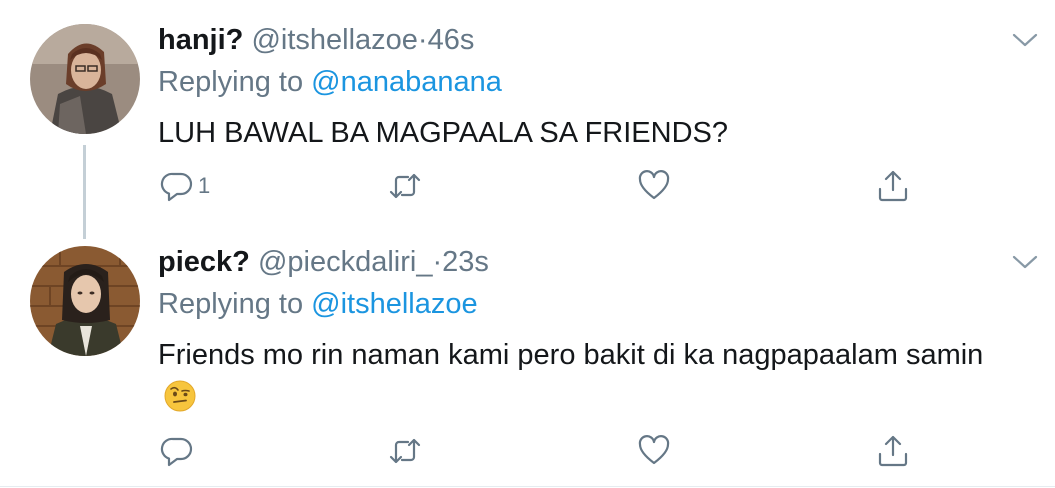  I want to click on reply-button, so click(179, 451).